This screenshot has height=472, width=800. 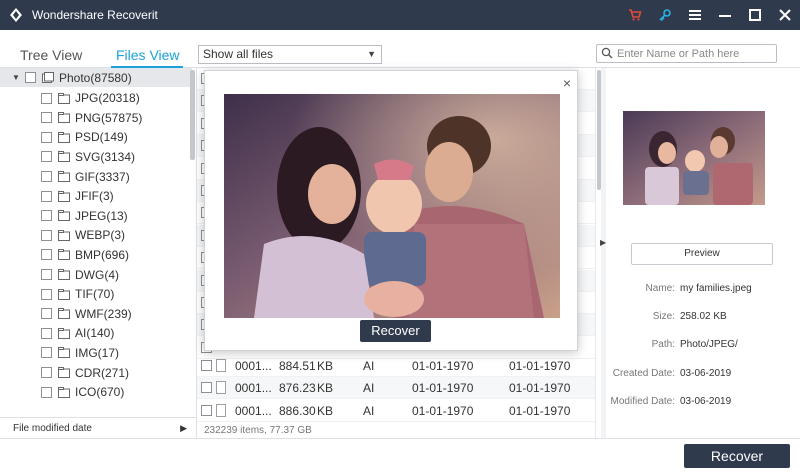 What do you see at coordinates (642, 401) in the screenshot?
I see `meta-label: Modified Date:` at bounding box center [642, 401].